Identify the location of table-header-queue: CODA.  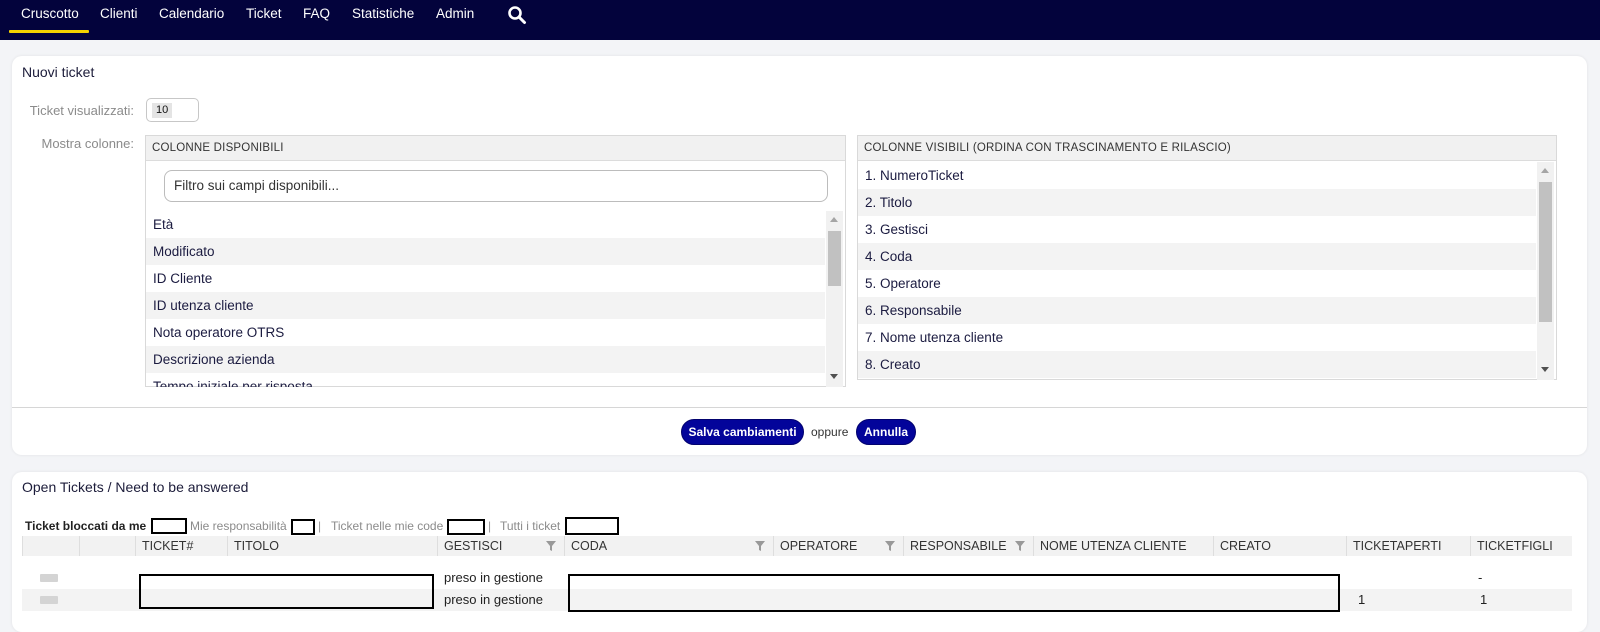
(668, 546).